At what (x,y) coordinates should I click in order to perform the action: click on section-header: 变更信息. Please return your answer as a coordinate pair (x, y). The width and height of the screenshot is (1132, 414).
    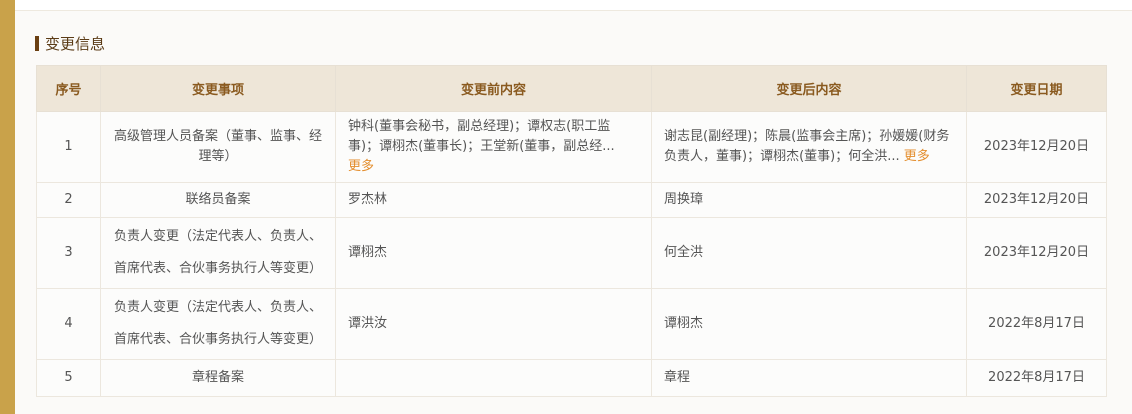
    Looking at the image, I should click on (70, 43).